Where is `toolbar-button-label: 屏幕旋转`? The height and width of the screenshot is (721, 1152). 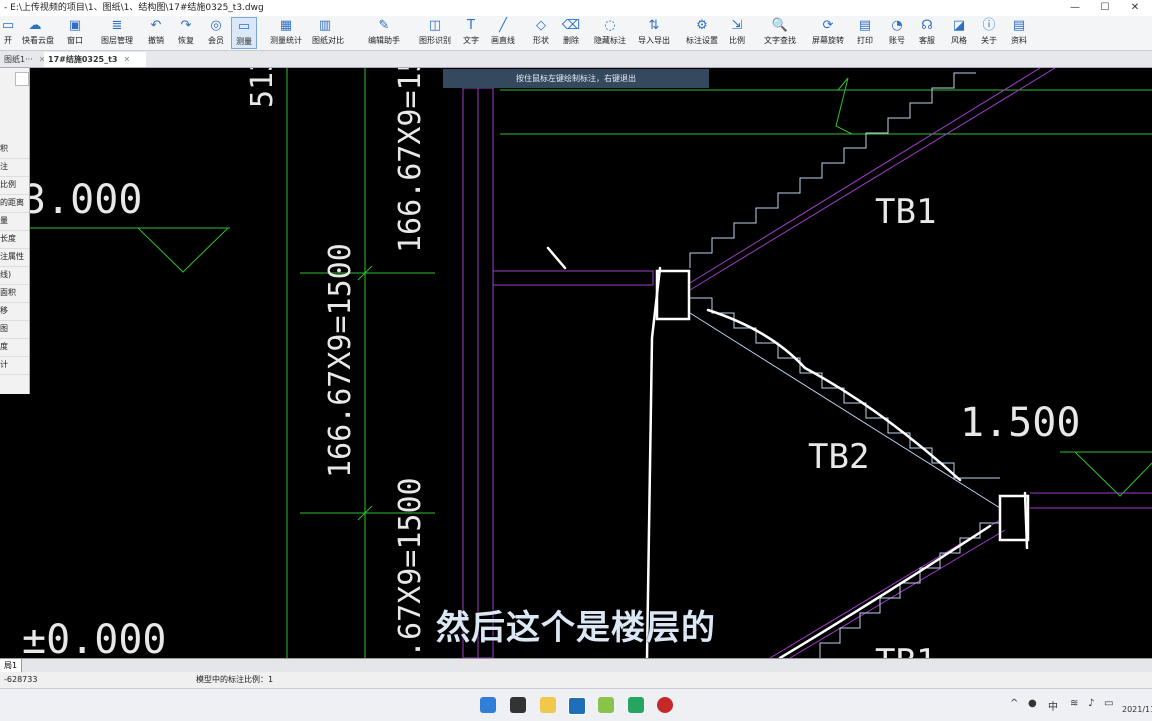
toolbar-button-label: 屏幕旋转 is located at coordinates (828, 40).